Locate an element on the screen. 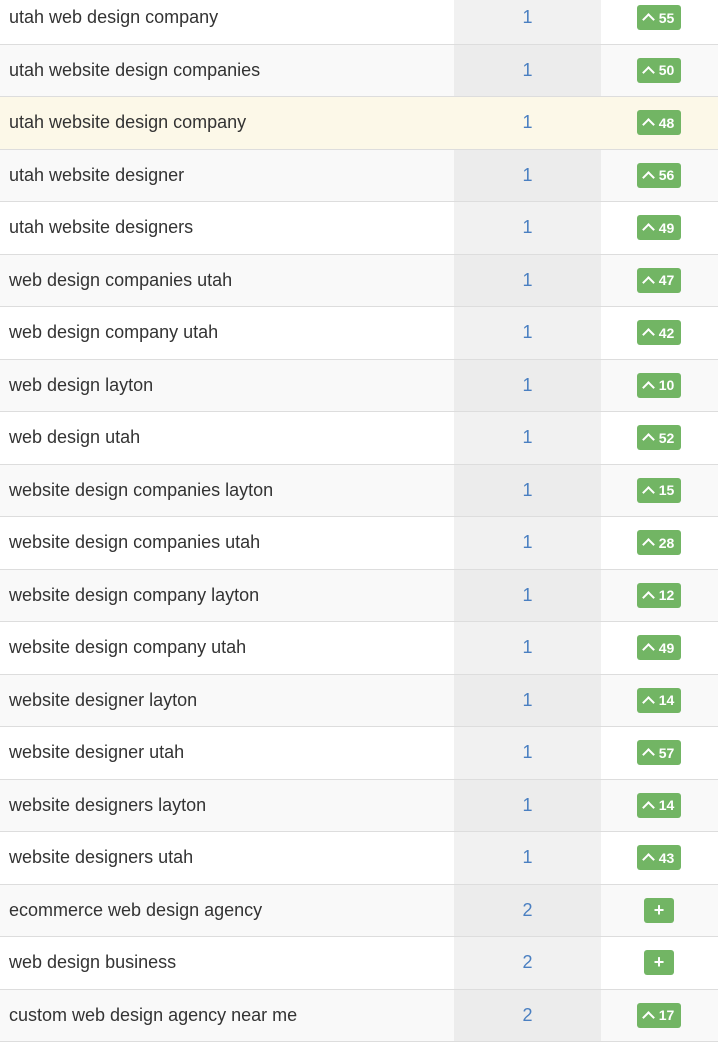 This screenshot has width=718, height=1042. change-cell: 43 is located at coordinates (659, 857).